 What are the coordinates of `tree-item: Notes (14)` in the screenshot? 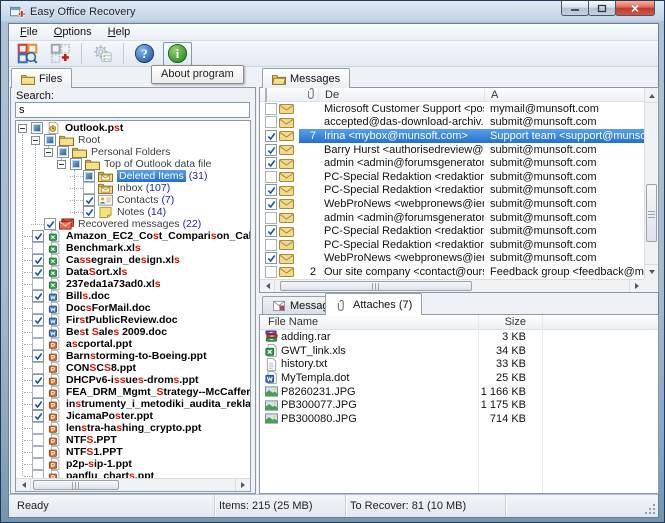 It's located at (133, 212).